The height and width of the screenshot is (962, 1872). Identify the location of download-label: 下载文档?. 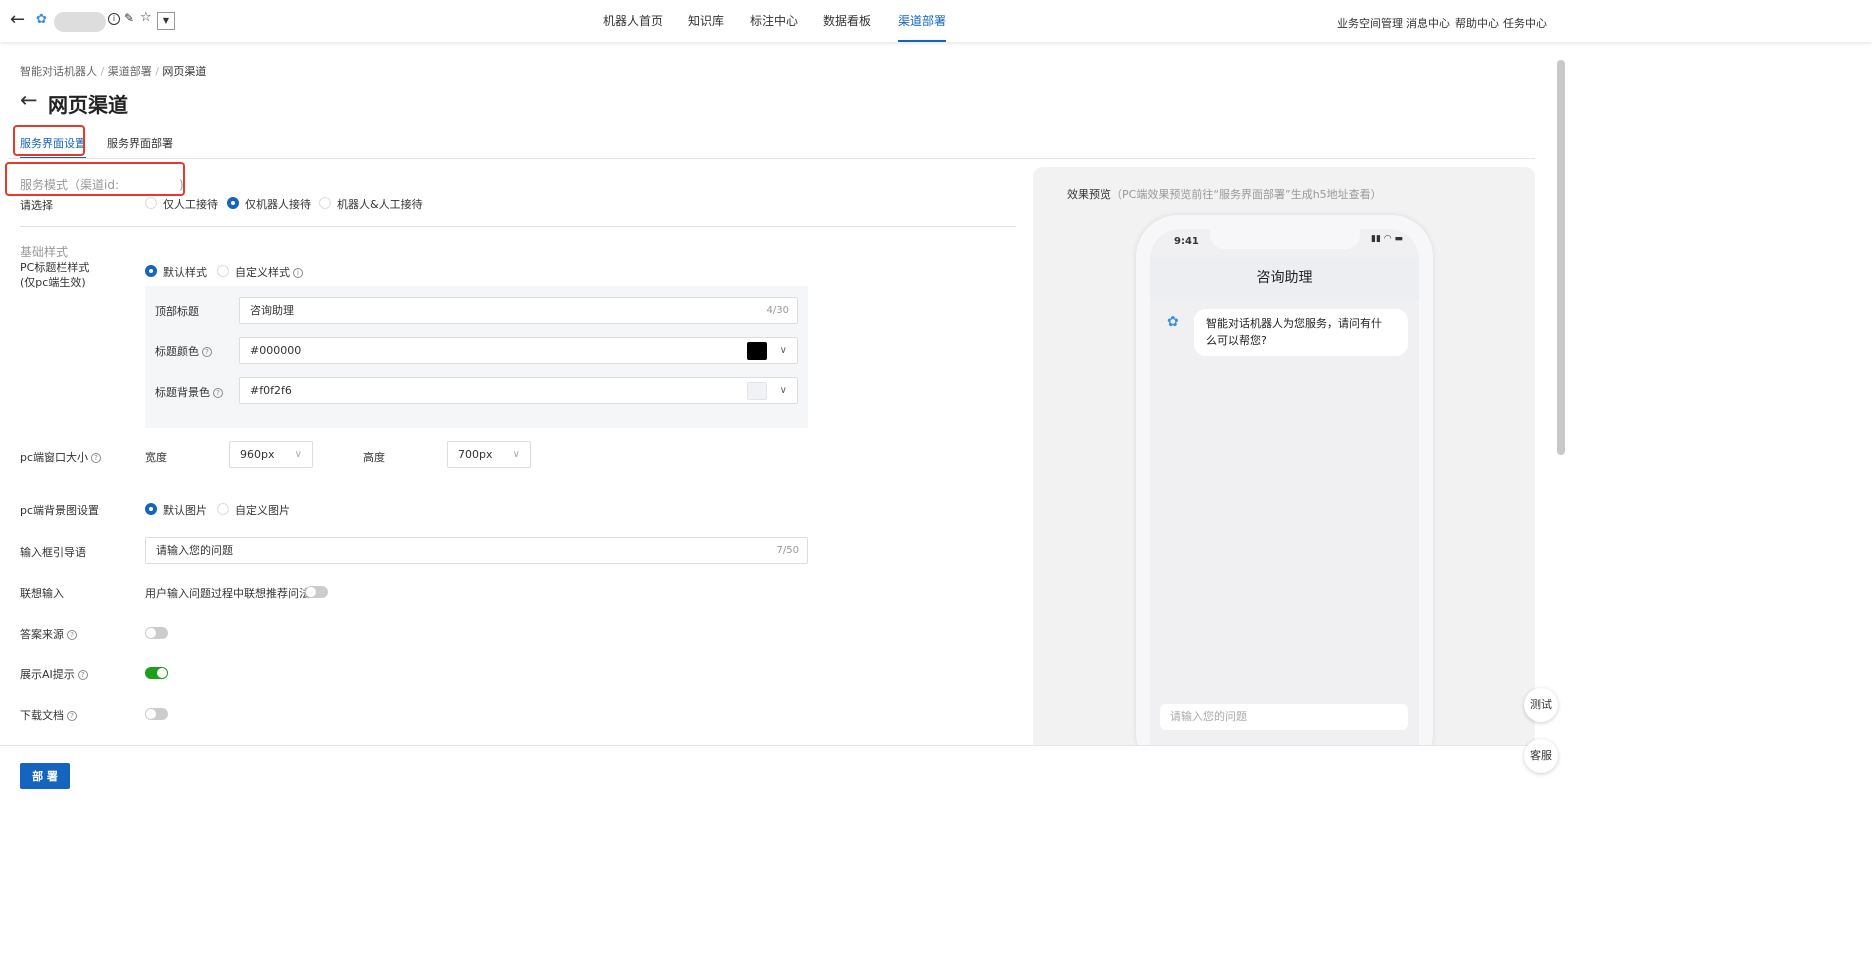
(48, 715).